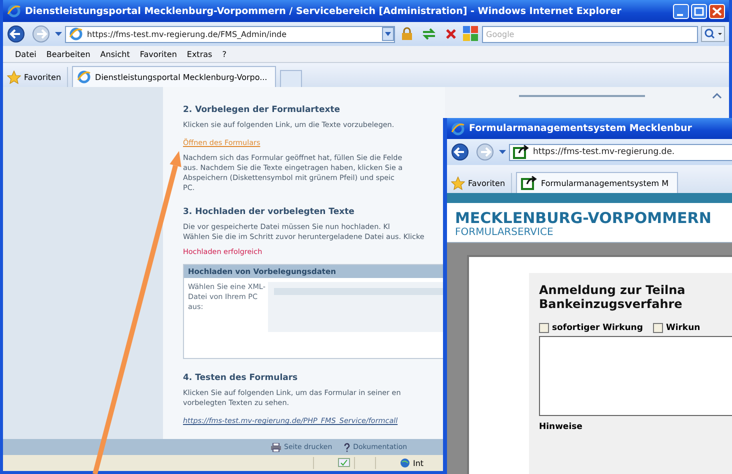 The width and height of the screenshot is (732, 474). Describe the element at coordinates (597, 182) in the screenshot. I see `browser-tab: Formularmanagementsystem M` at that location.